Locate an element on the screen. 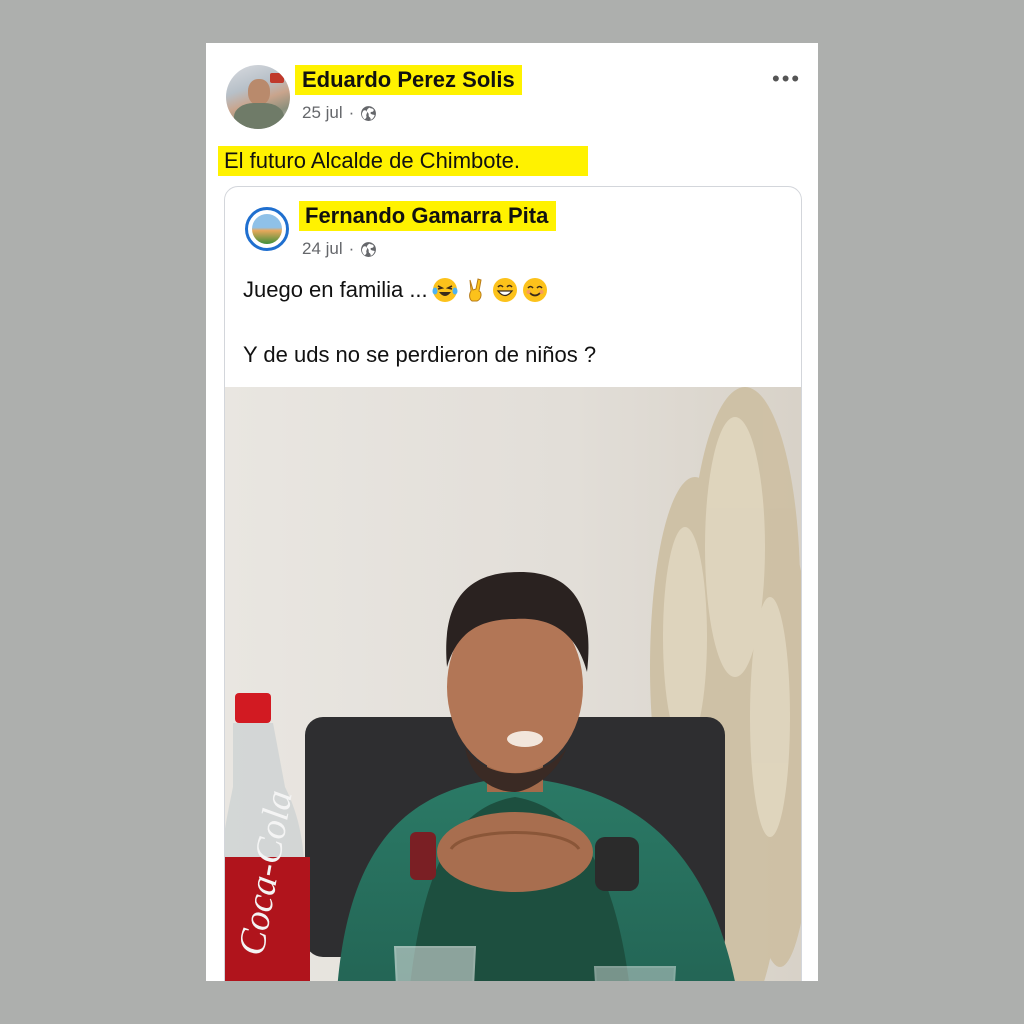 The height and width of the screenshot is (1024, 1024). victory-hand-emoji is located at coordinates (475, 290).